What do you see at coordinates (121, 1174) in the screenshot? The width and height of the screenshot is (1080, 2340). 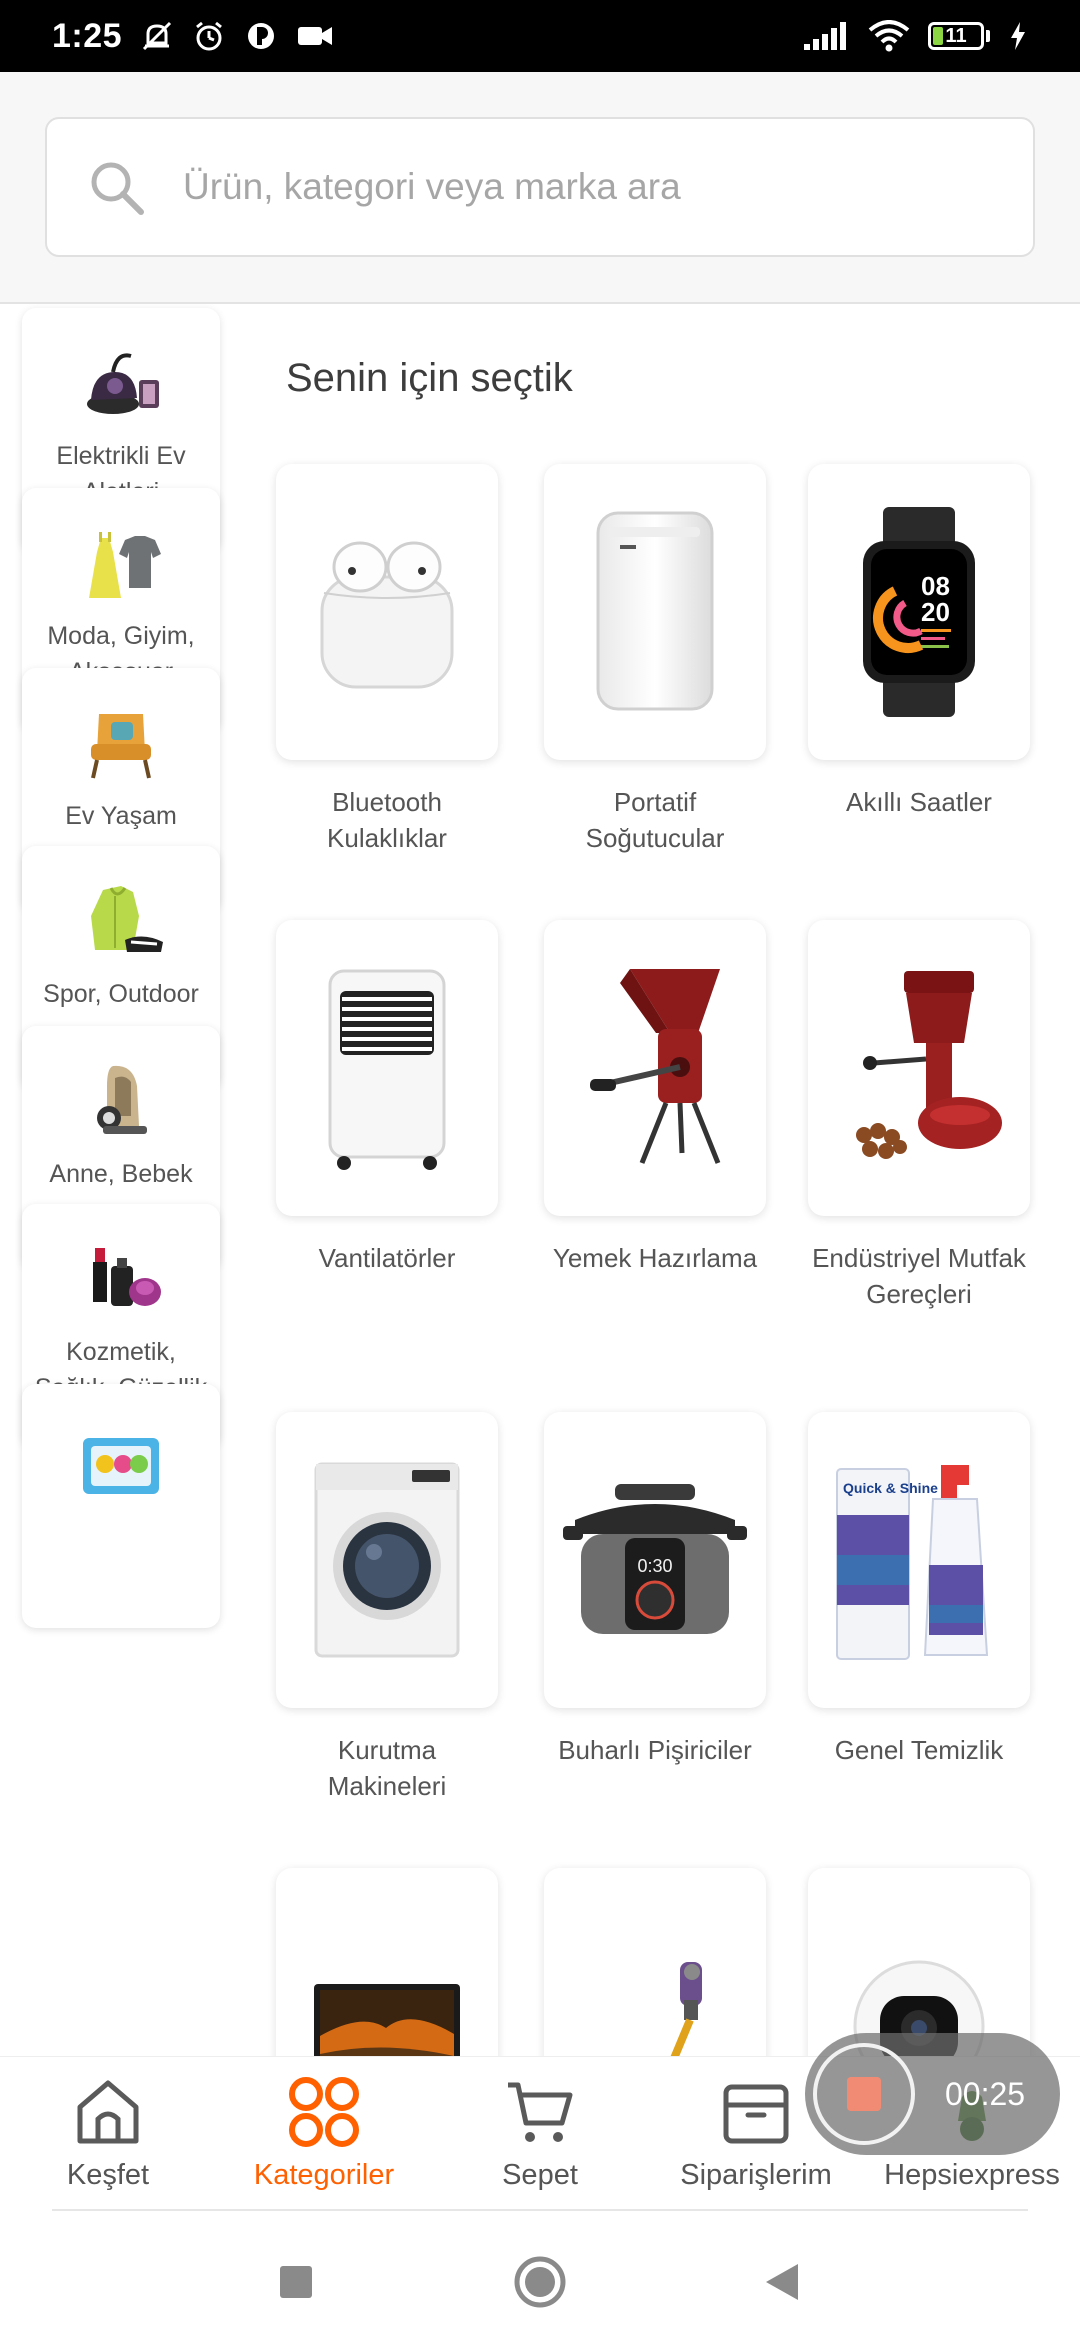 I see `category-label: Anne, Bebek` at bounding box center [121, 1174].